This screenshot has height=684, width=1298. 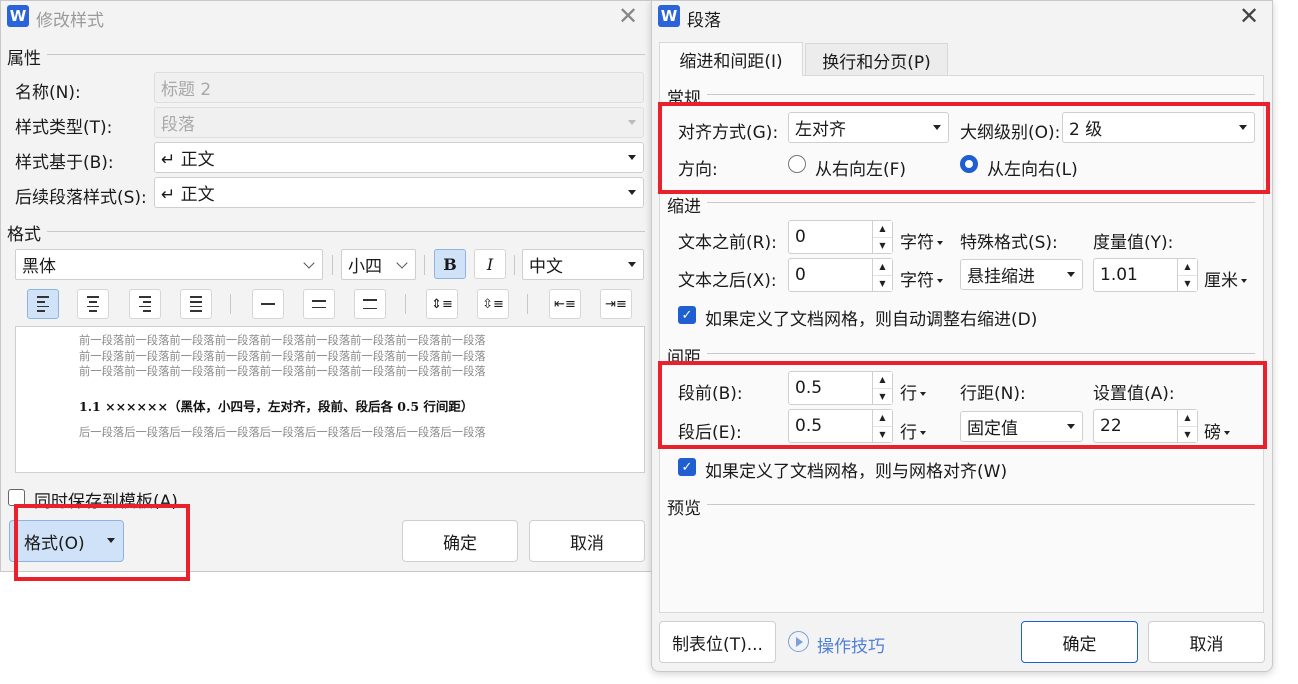 I want to click on name-label: 名称(N):, so click(x=48, y=93).